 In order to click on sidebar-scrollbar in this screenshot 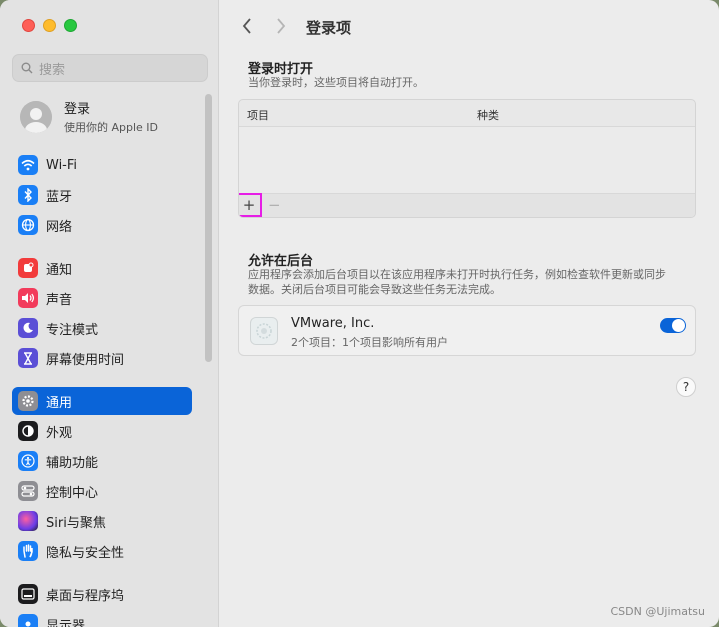, I will do `click(208, 228)`.